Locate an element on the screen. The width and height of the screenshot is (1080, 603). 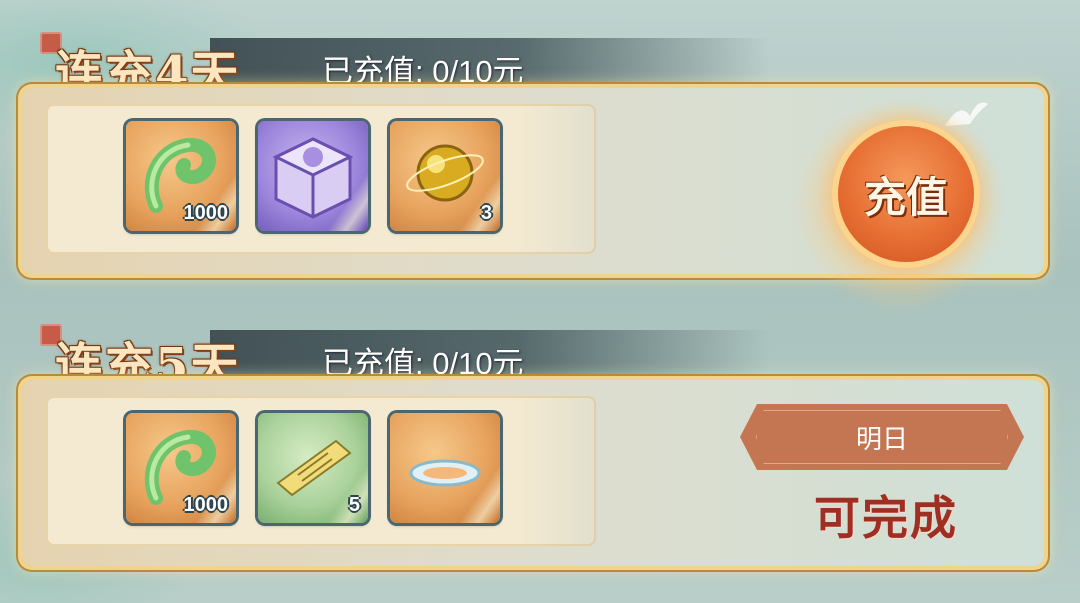
reward-item-ring is located at coordinates (445, 468).